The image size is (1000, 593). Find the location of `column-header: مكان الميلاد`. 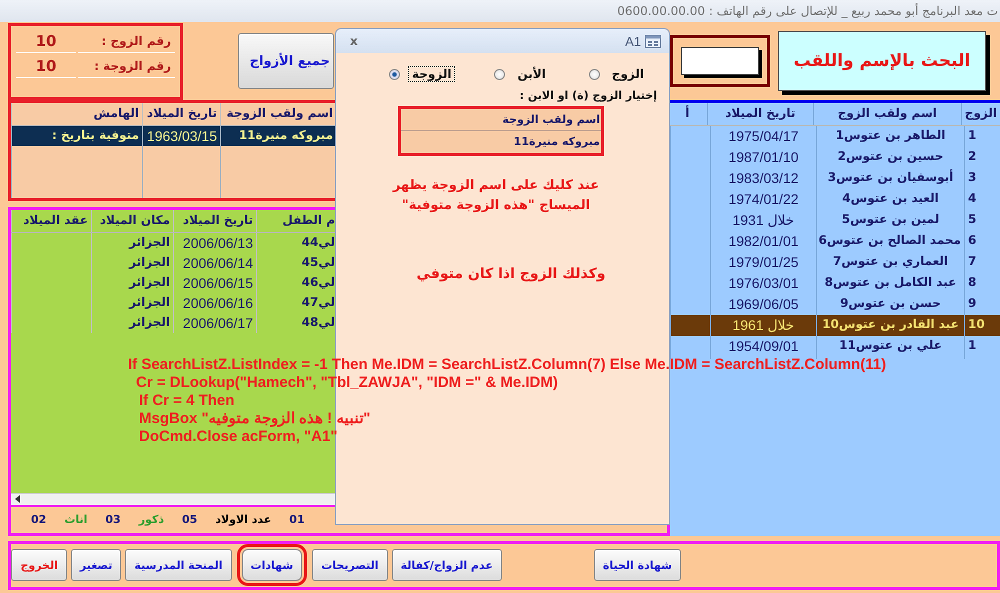

column-header: مكان الميلاد is located at coordinates (132, 221).